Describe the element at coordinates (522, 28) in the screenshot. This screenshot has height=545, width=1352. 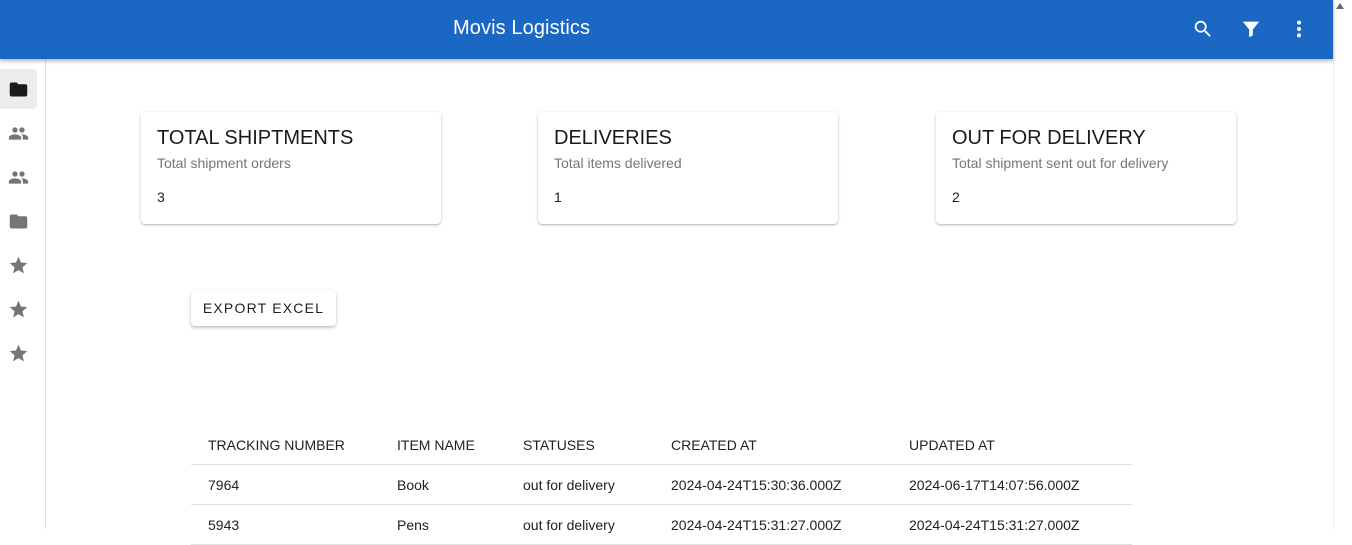
I see `app-title: Movis Logistics` at that location.